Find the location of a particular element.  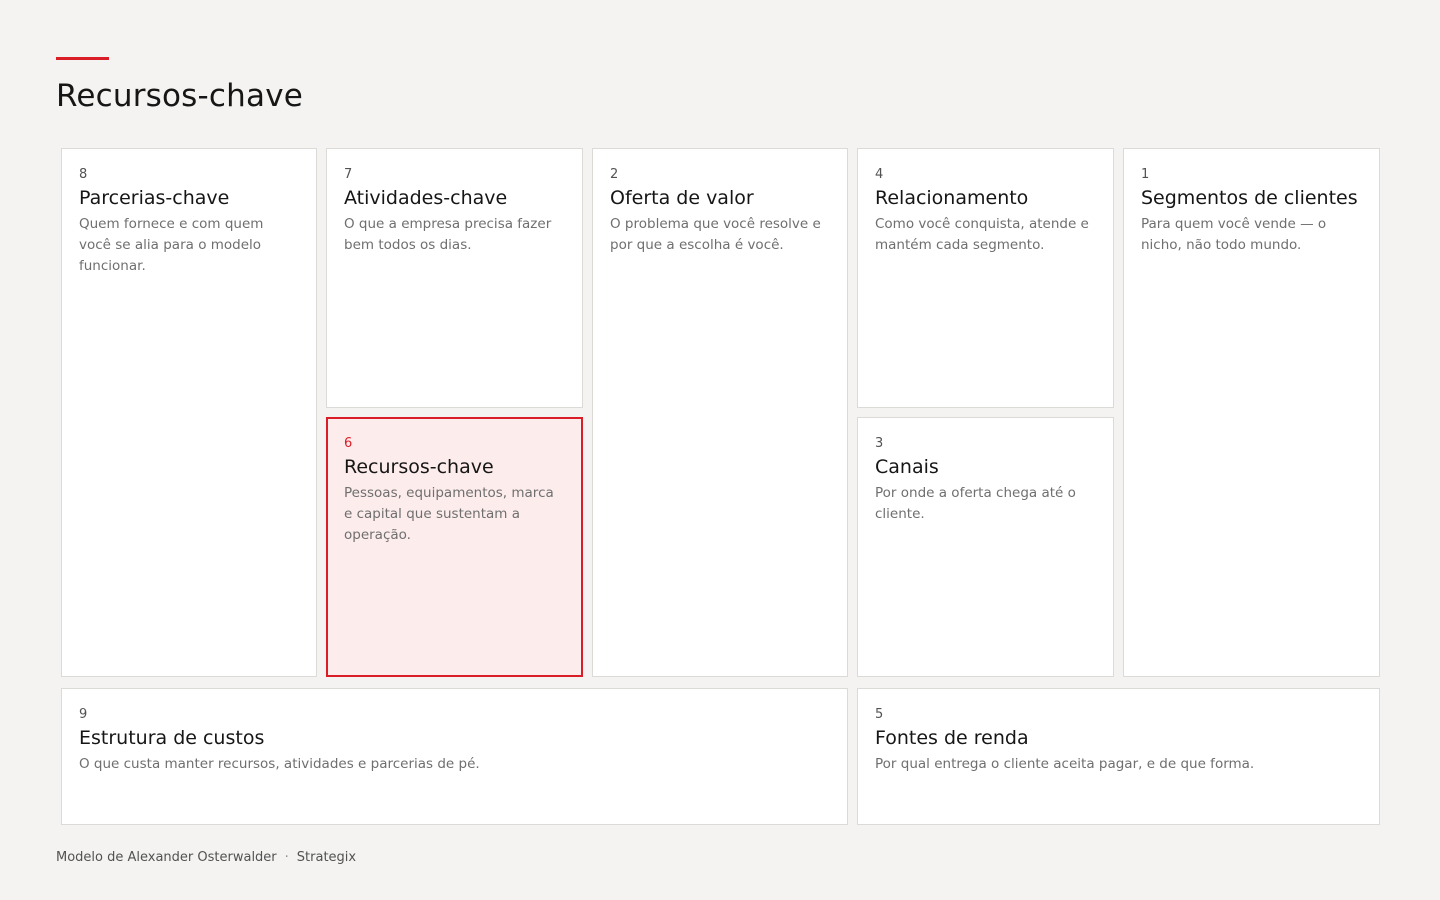

block-number: 6 is located at coordinates (348, 443).